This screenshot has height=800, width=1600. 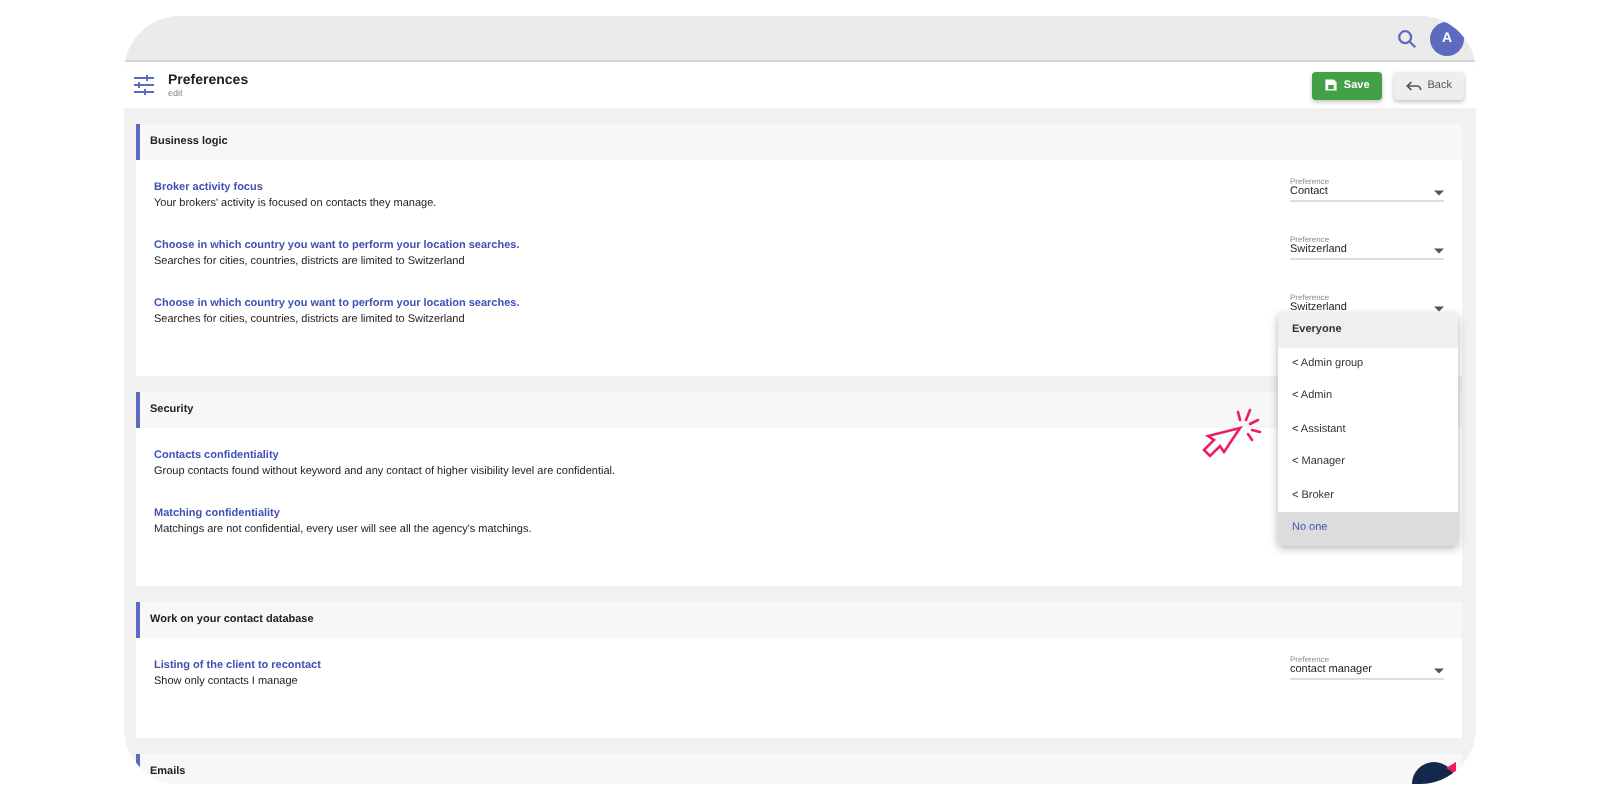 What do you see at coordinates (1434, 772) in the screenshot?
I see `chat-icon` at bounding box center [1434, 772].